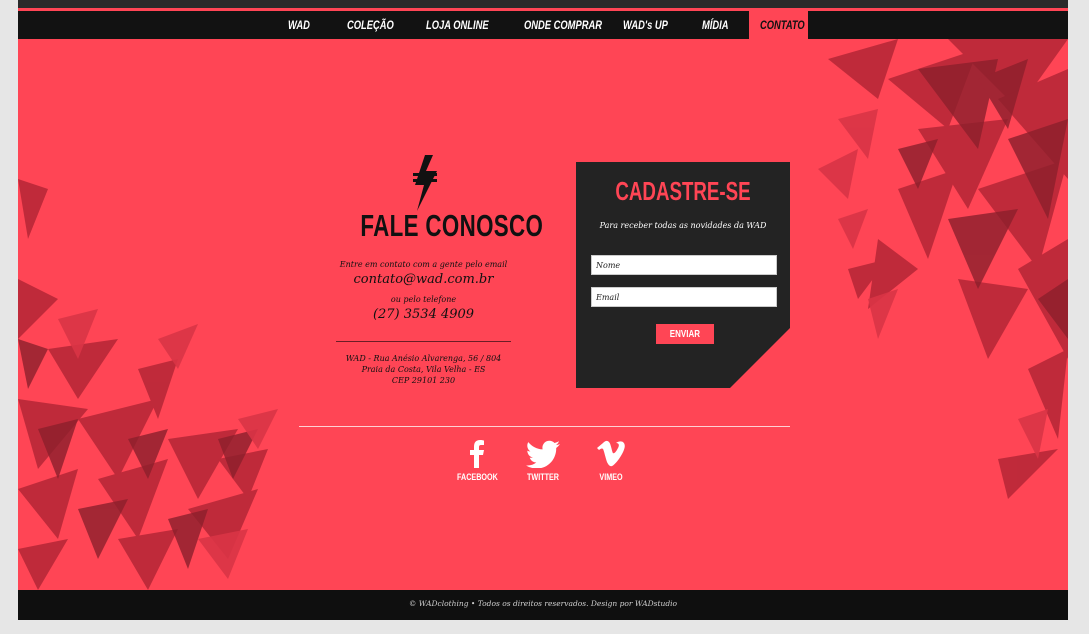 Image resolution: width=1089 pixels, height=634 pixels. I want to click on nav-item-wads-up: WAD's UP, so click(645, 25).